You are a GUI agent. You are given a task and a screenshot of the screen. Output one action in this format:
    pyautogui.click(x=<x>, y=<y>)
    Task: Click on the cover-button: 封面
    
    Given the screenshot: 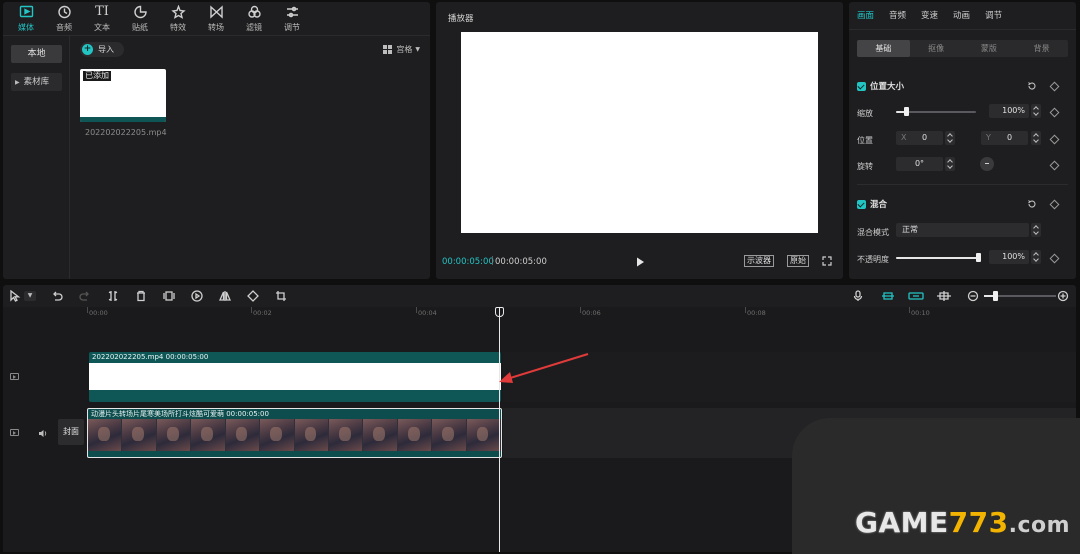 What is the action you would take?
    pyautogui.click(x=71, y=432)
    